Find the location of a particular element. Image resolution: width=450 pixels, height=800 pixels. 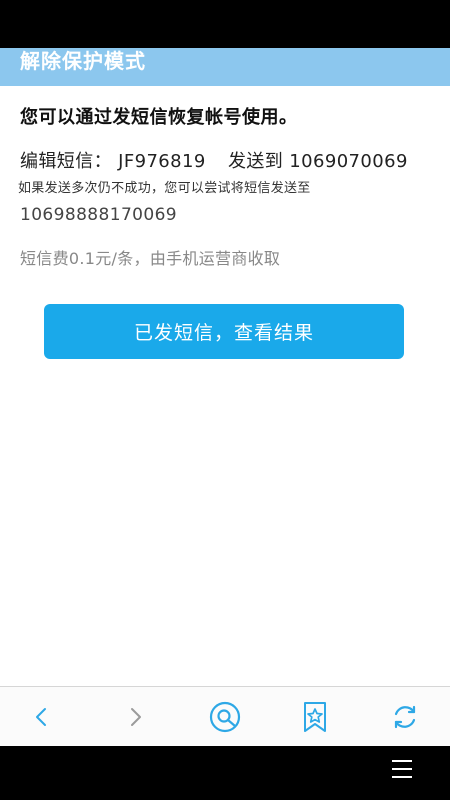

forward-button is located at coordinates (135, 717).